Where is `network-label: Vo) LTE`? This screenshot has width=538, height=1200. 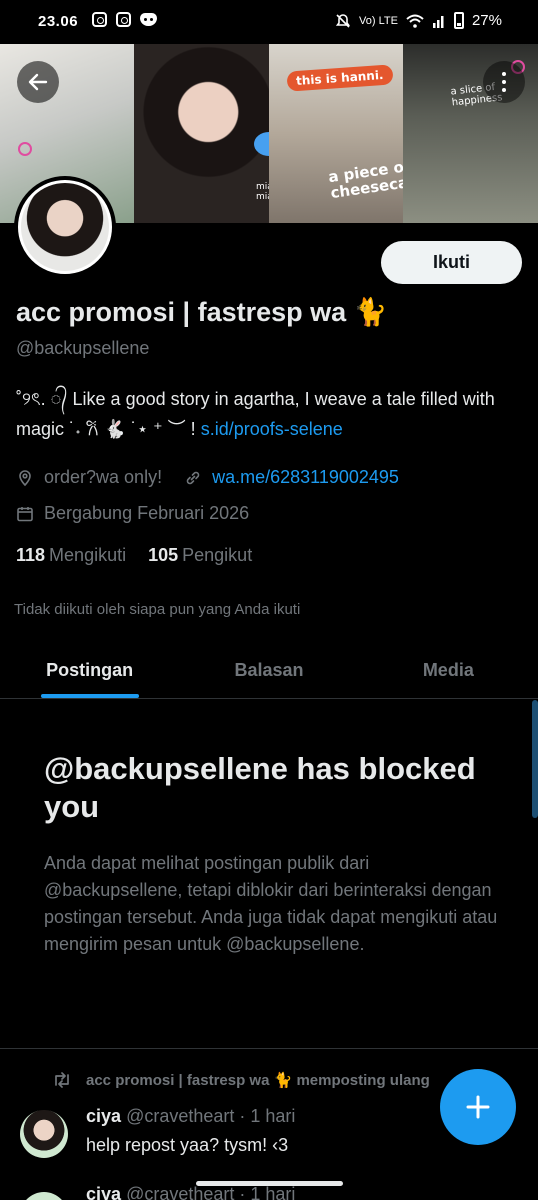 network-label: Vo) LTE is located at coordinates (378, 20).